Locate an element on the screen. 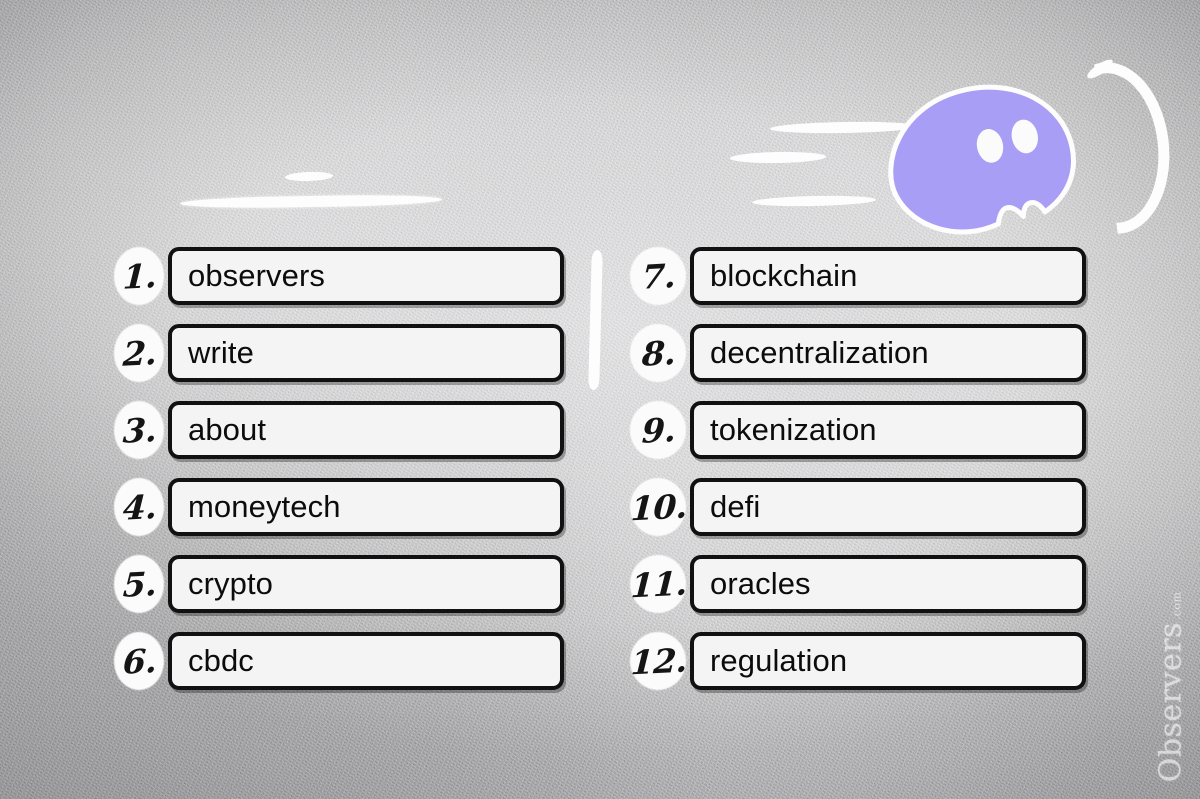 The height and width of the screenshot is (799, 1200). number-label: 12. is located at coordinates (659, 661).